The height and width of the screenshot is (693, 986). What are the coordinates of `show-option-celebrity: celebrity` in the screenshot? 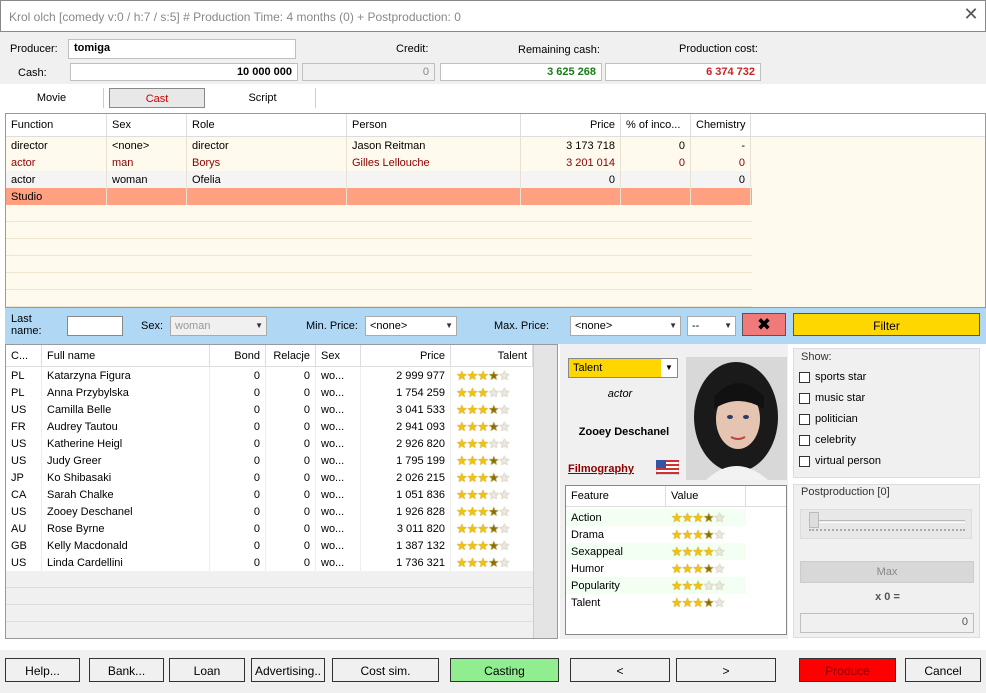 It's located at (827, 440).